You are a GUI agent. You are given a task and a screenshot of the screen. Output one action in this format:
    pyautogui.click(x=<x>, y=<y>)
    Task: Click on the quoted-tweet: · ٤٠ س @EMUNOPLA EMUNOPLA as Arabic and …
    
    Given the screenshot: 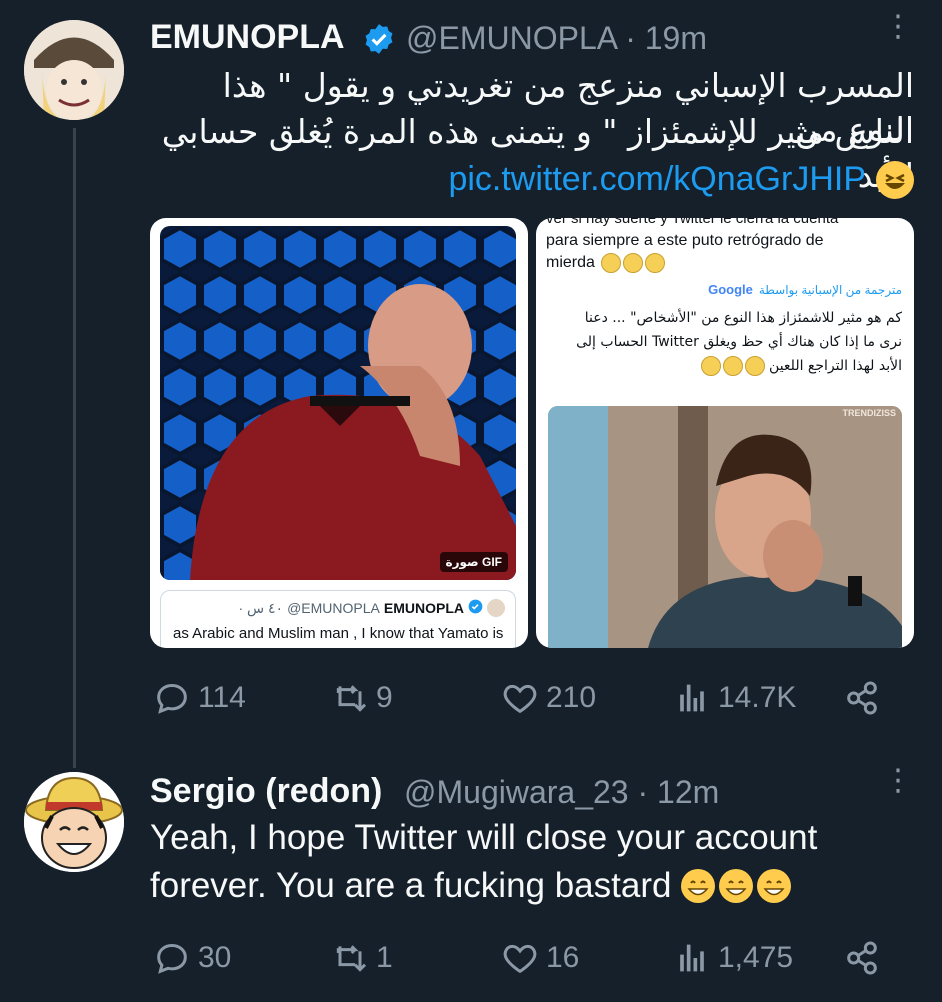 What is the action you would take?
    pyautogui.click(x=338, y=619)
    